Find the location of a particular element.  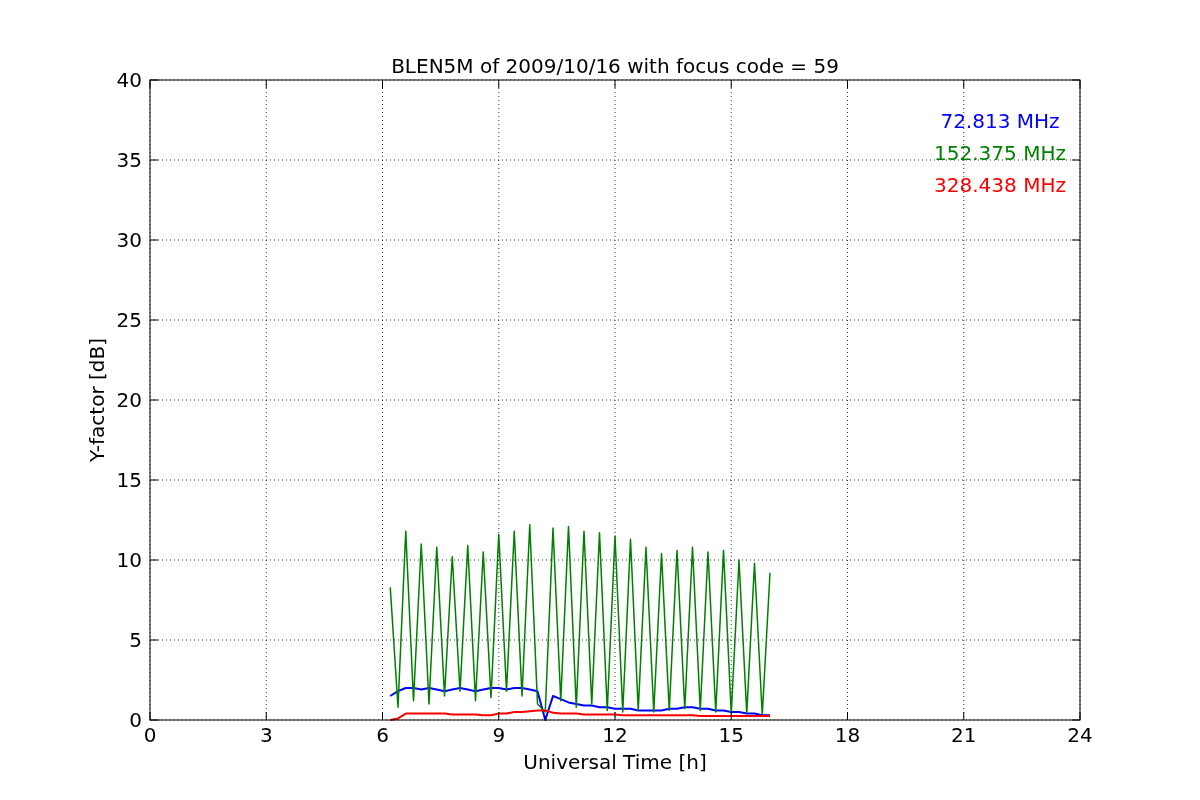

tick-label: 35 is located at coordinates (129, 160).